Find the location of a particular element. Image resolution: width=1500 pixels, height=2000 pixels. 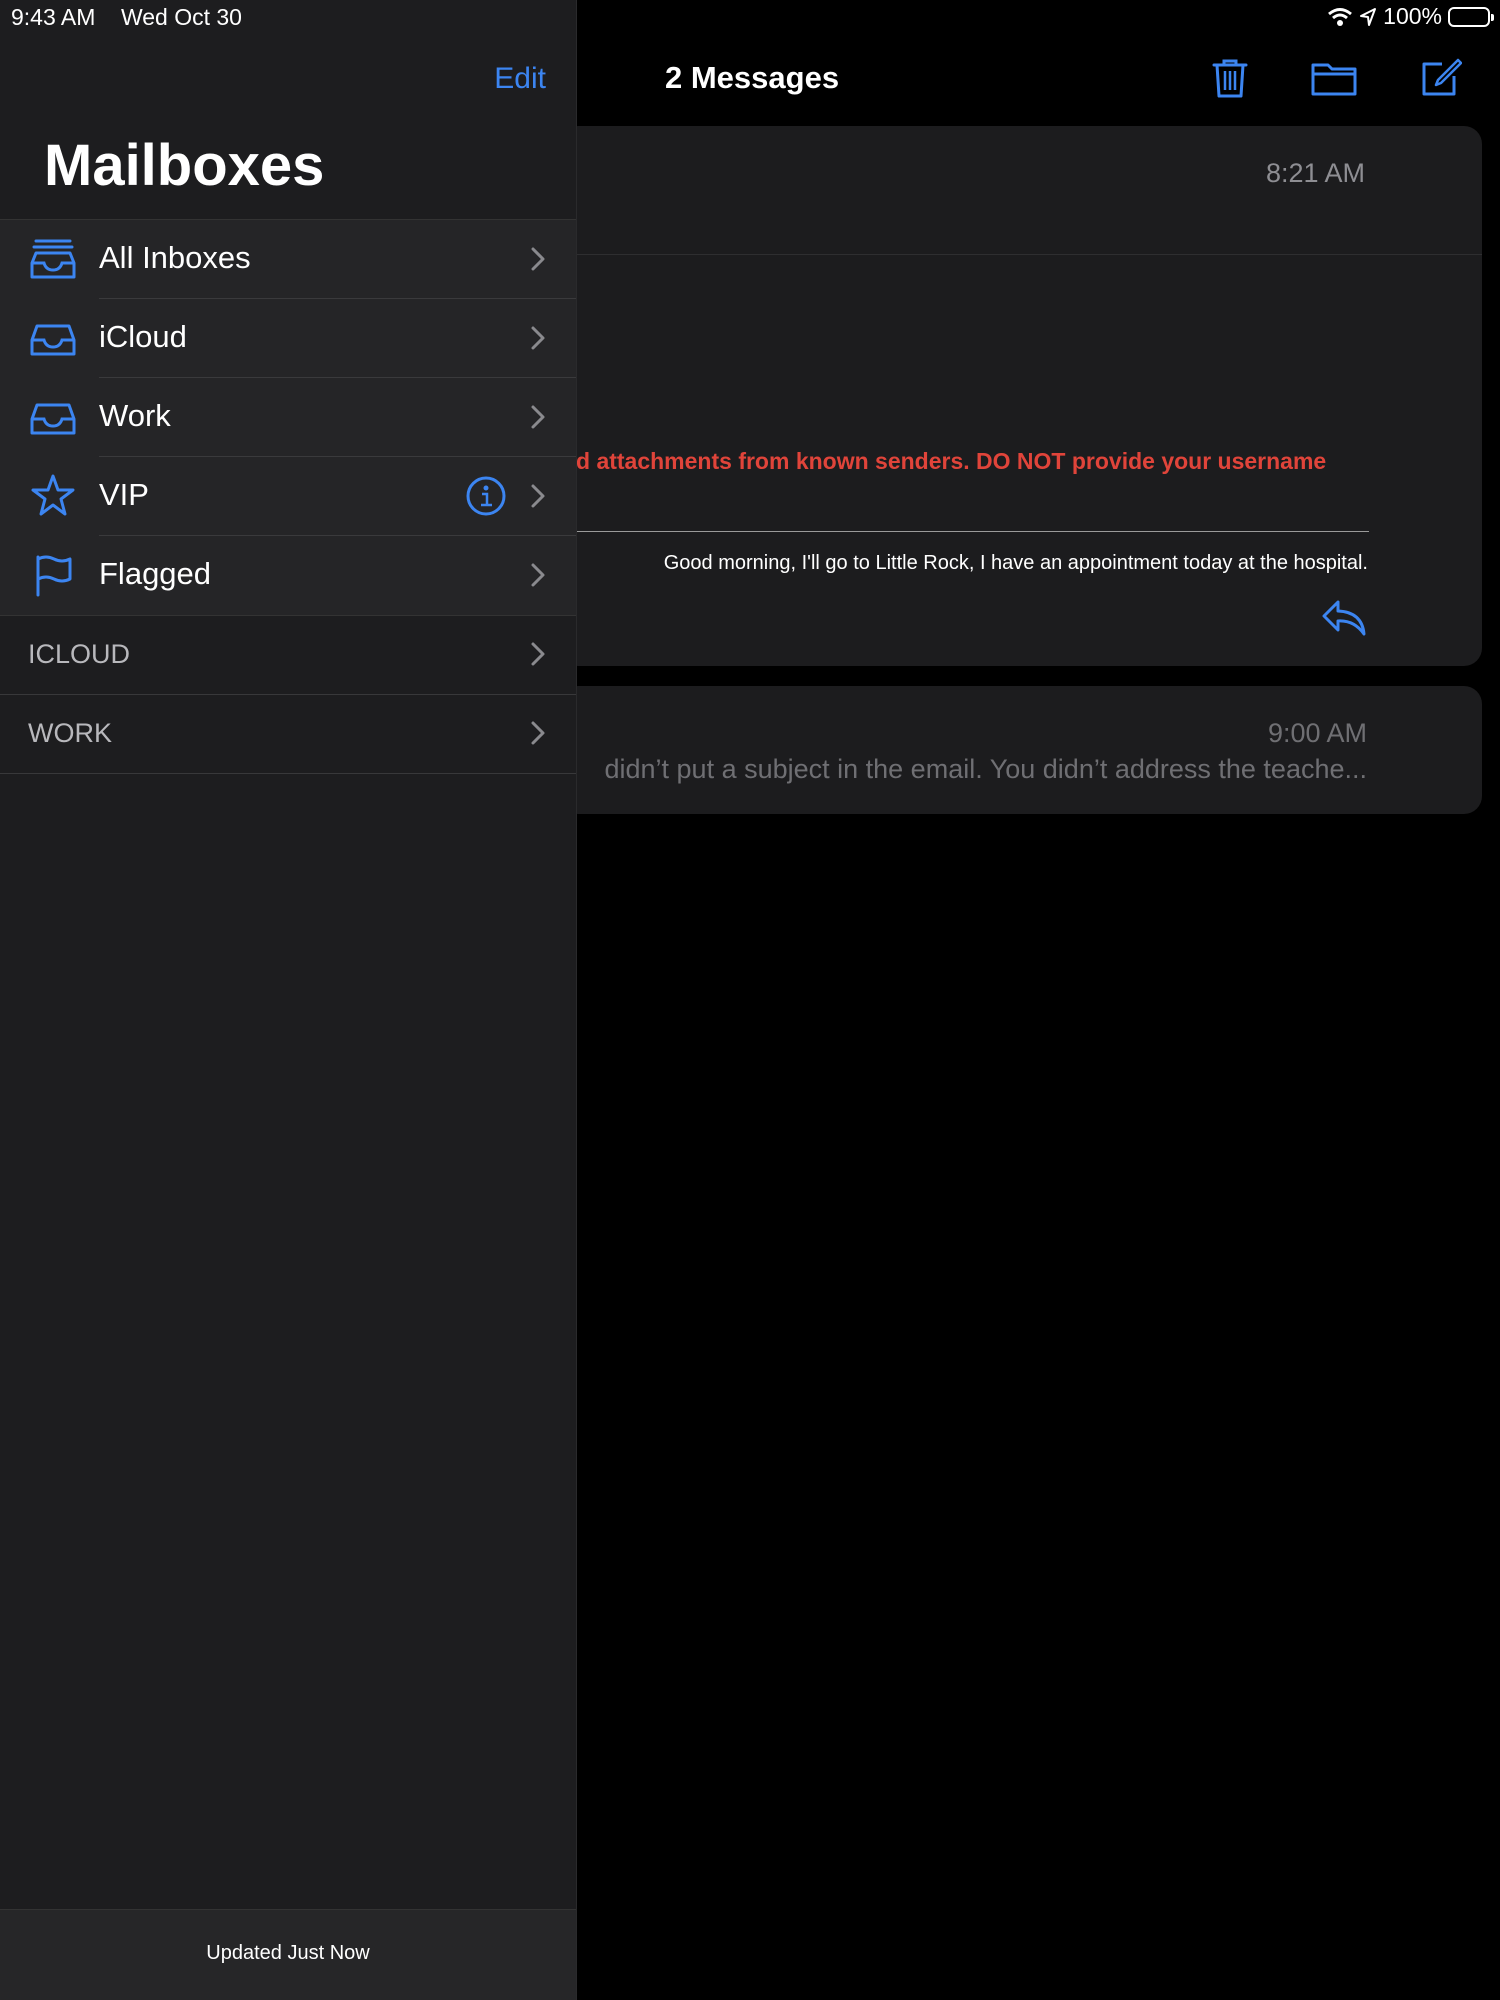

mailbox-item-flagged: Flagged is located at coordinates (288, 575).